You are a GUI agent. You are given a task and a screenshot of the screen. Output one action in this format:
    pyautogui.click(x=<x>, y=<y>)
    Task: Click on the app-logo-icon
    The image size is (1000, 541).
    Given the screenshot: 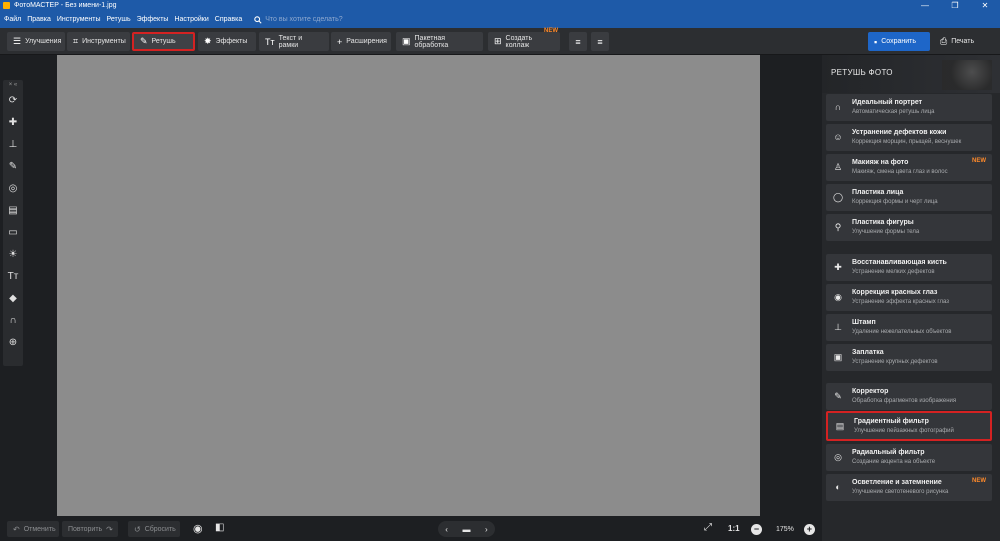 What is the action you would take?
    pyautogui.click(x=6, y=5)
    